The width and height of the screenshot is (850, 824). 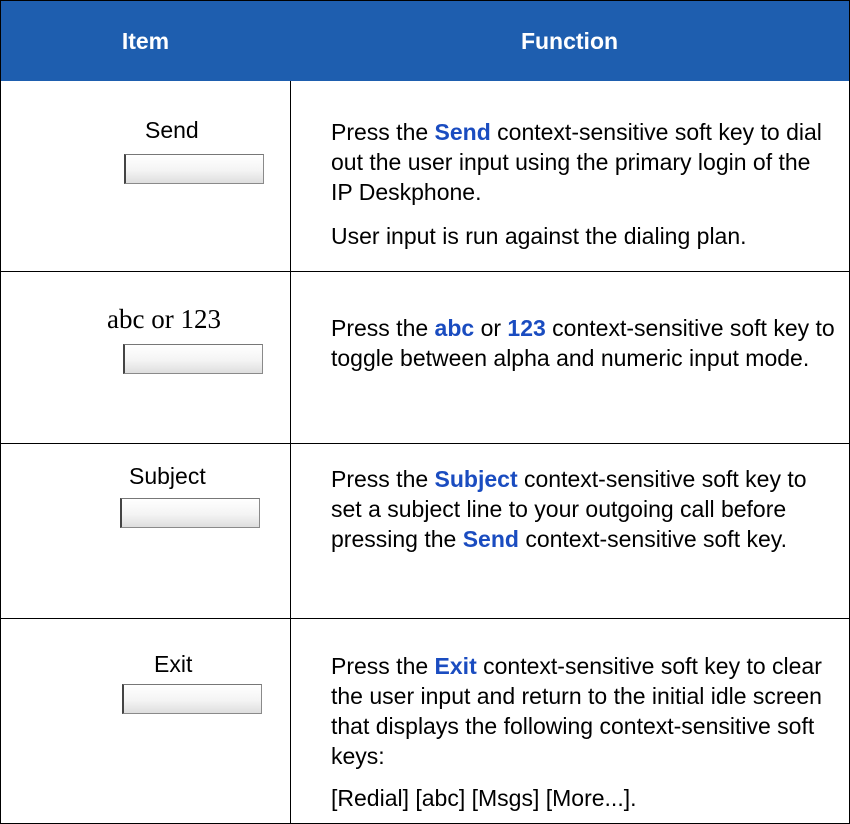 What do you see at coordinates (164, 319) in the screenshot?
I see `soft-key-label-abc-123: abc or 123` at bounding box center [164, 319].